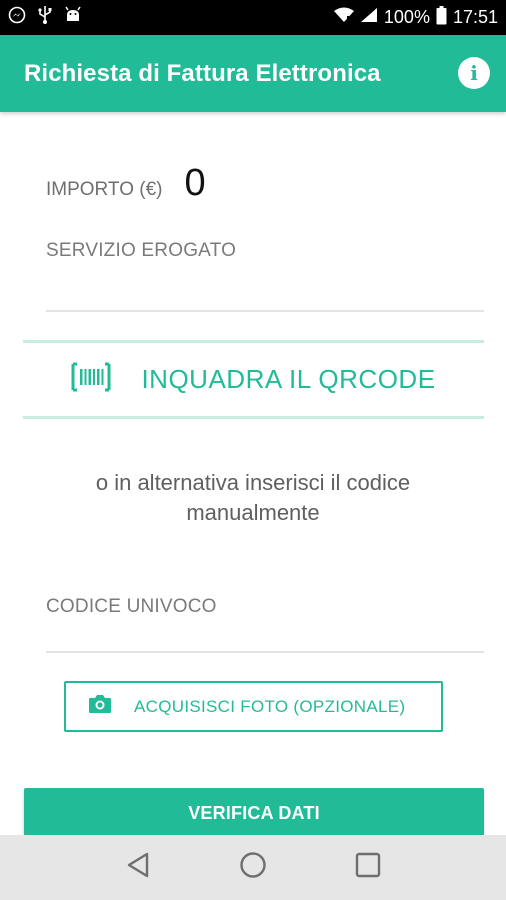 The width and height of the screenshot is (506, 900). I want to click on info-button: i, so click(474, 73).